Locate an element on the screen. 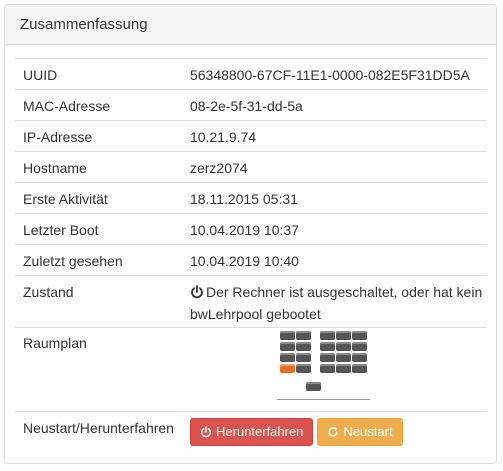 The width and height of the screenshot is (503, 471). row-value: 10.21.9.74 is located at coordinates (334, 136).